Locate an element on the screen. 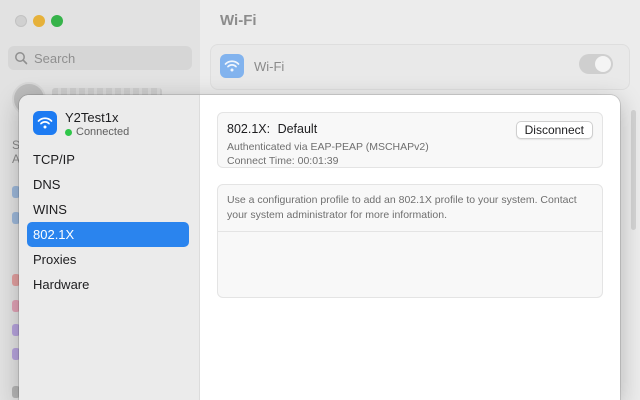 This screenshot has height=400, width=640. nav-item-hardware: Hardware is located at coordinates (108, 284).